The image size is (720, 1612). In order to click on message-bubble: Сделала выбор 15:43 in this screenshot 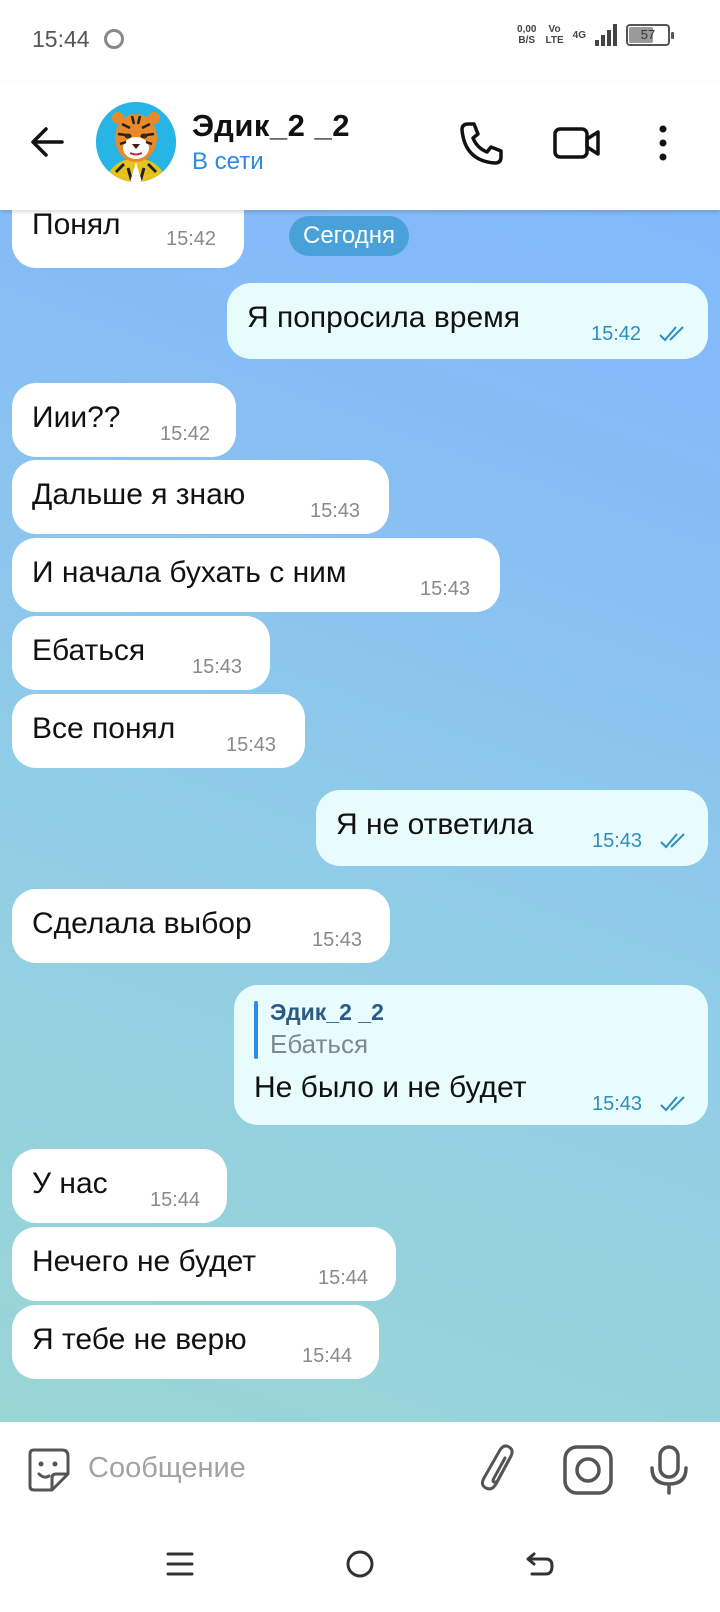, I will do `click(201, 926)`.